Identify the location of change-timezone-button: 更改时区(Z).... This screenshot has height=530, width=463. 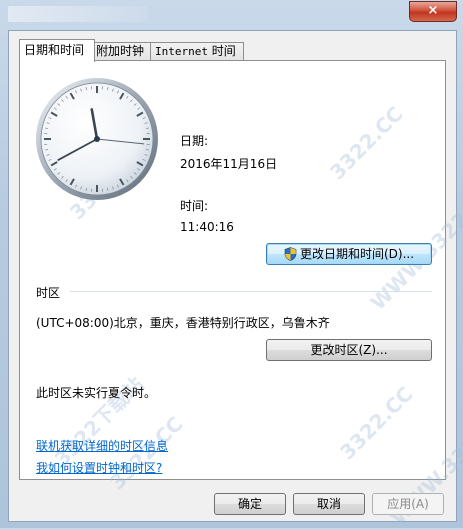
(349, 350).